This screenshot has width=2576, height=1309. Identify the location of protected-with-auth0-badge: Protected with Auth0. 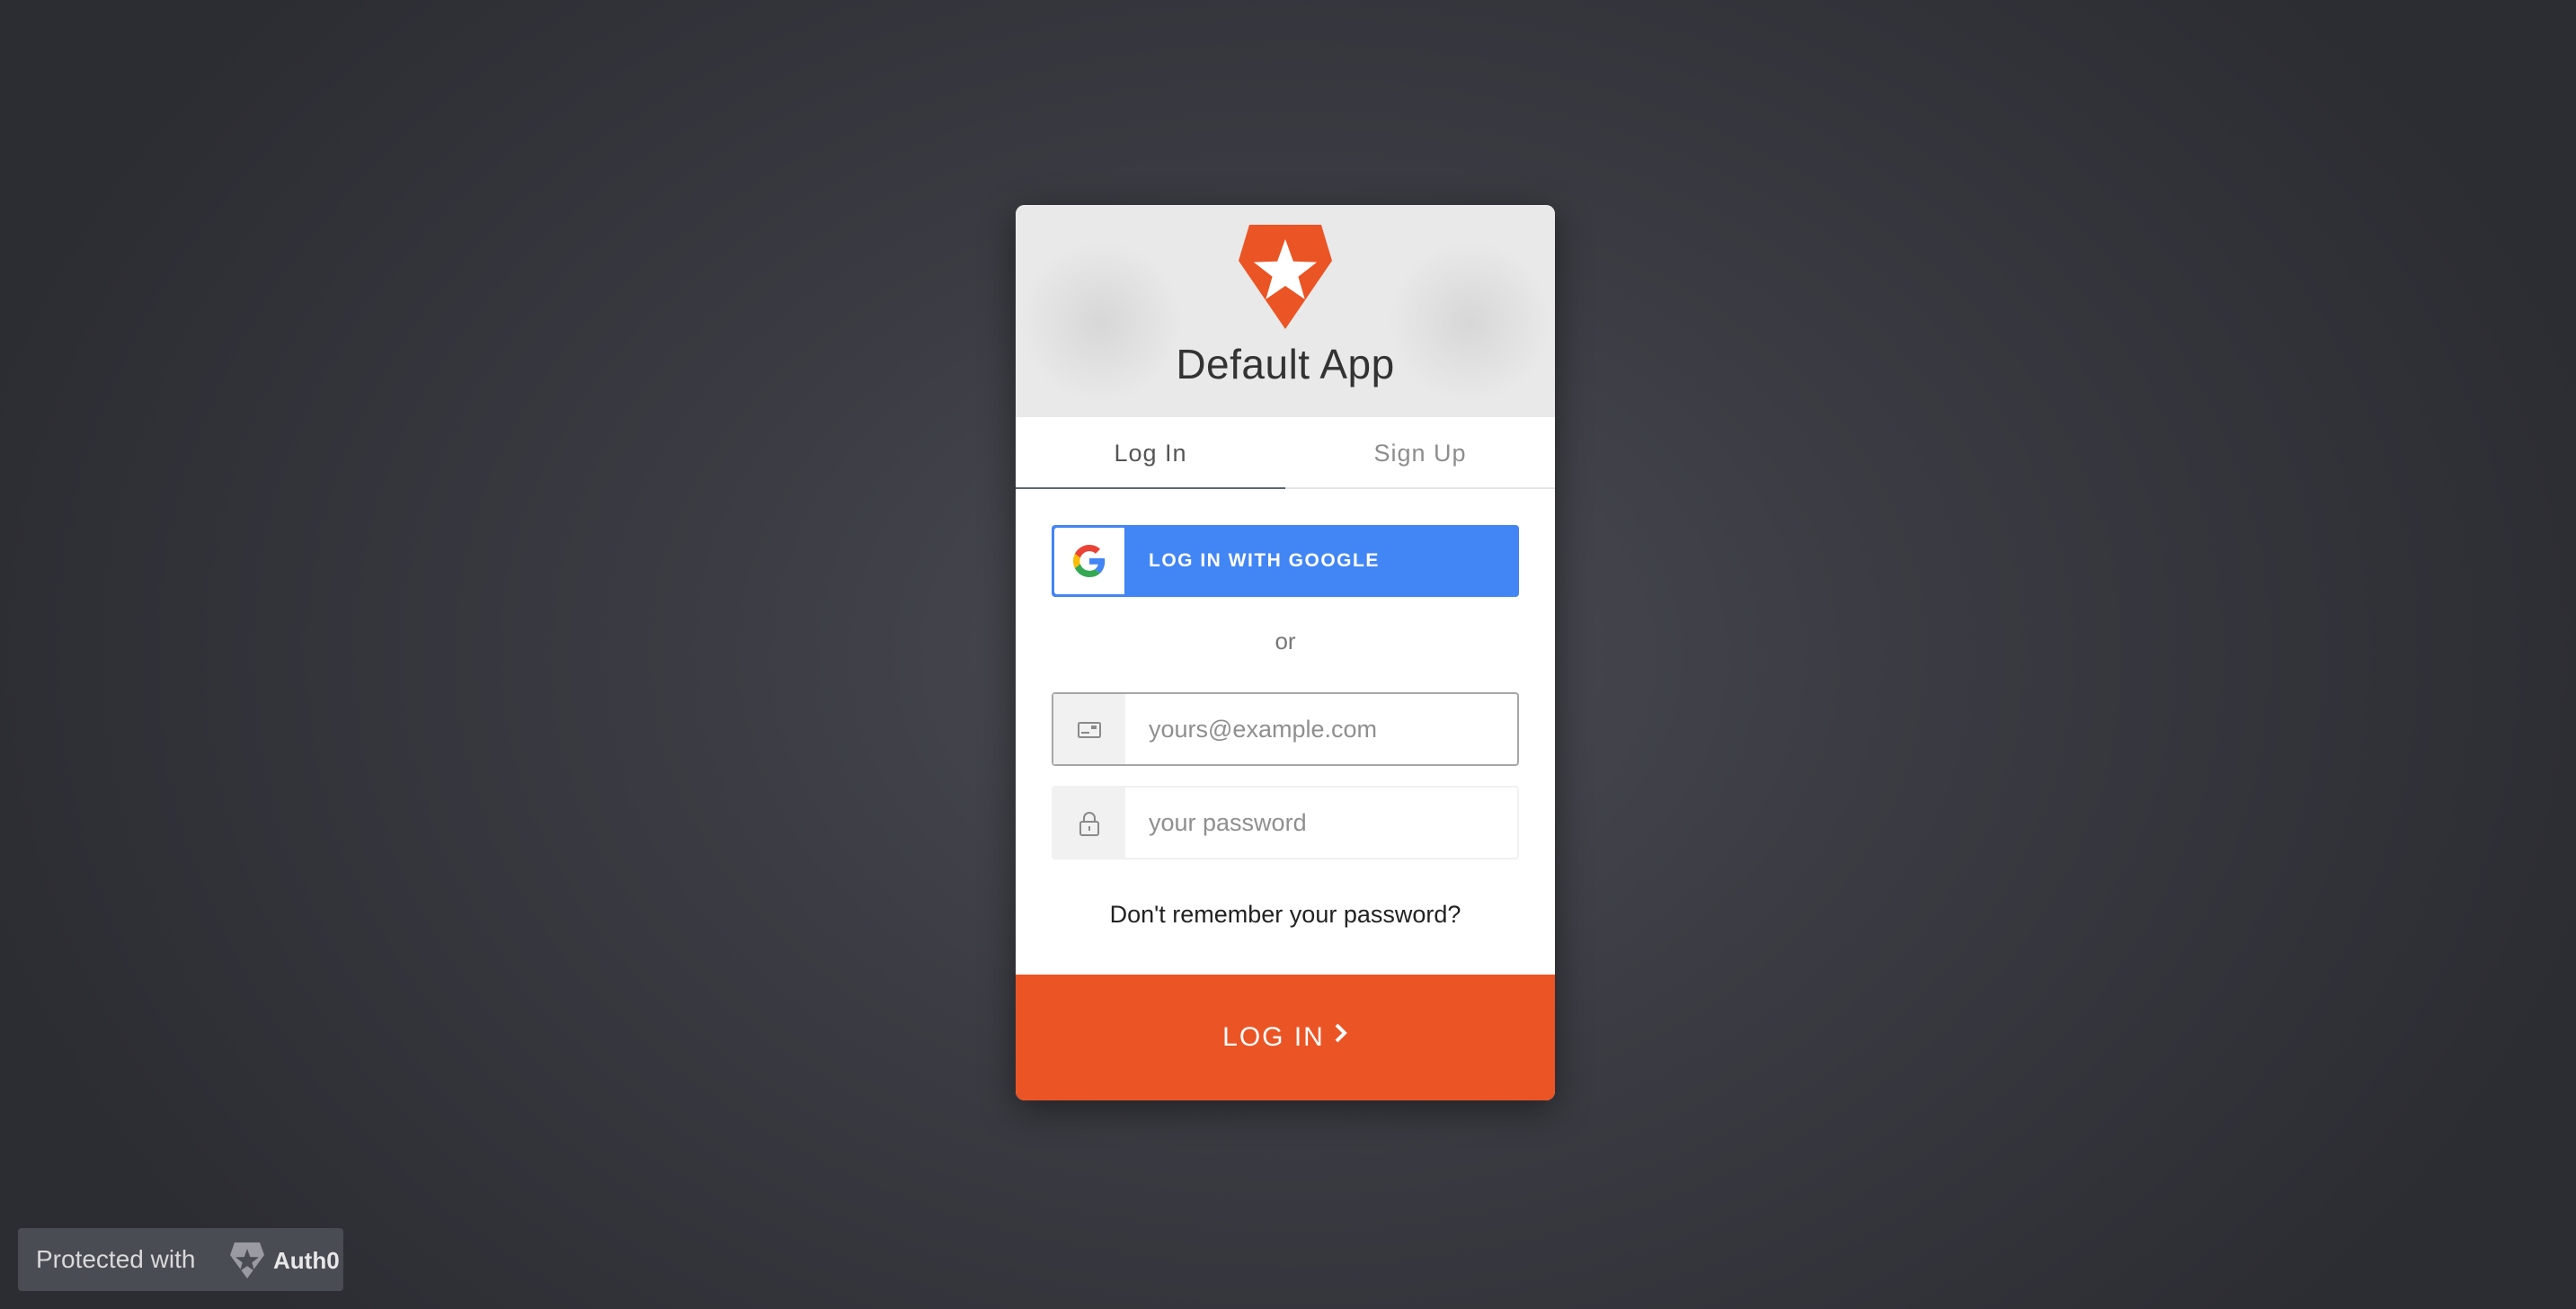
(180, 1259).